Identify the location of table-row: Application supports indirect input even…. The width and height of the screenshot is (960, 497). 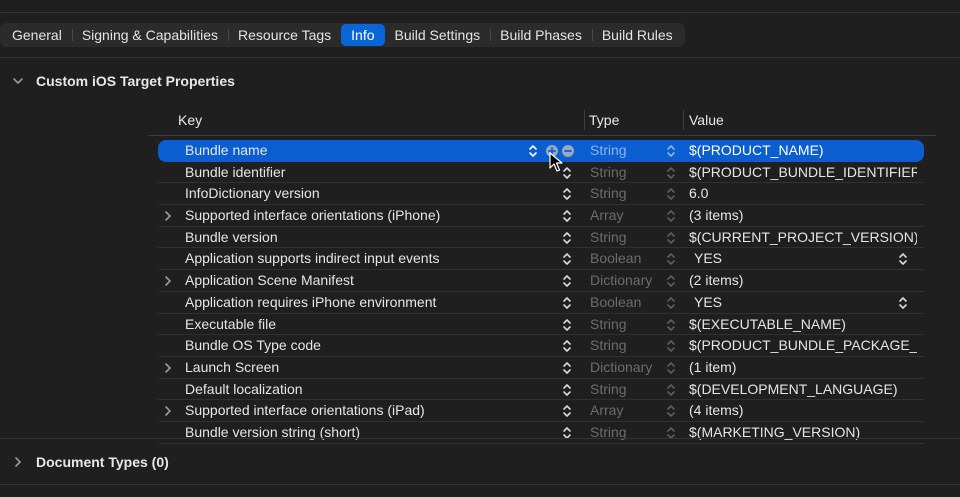
(541, 259).